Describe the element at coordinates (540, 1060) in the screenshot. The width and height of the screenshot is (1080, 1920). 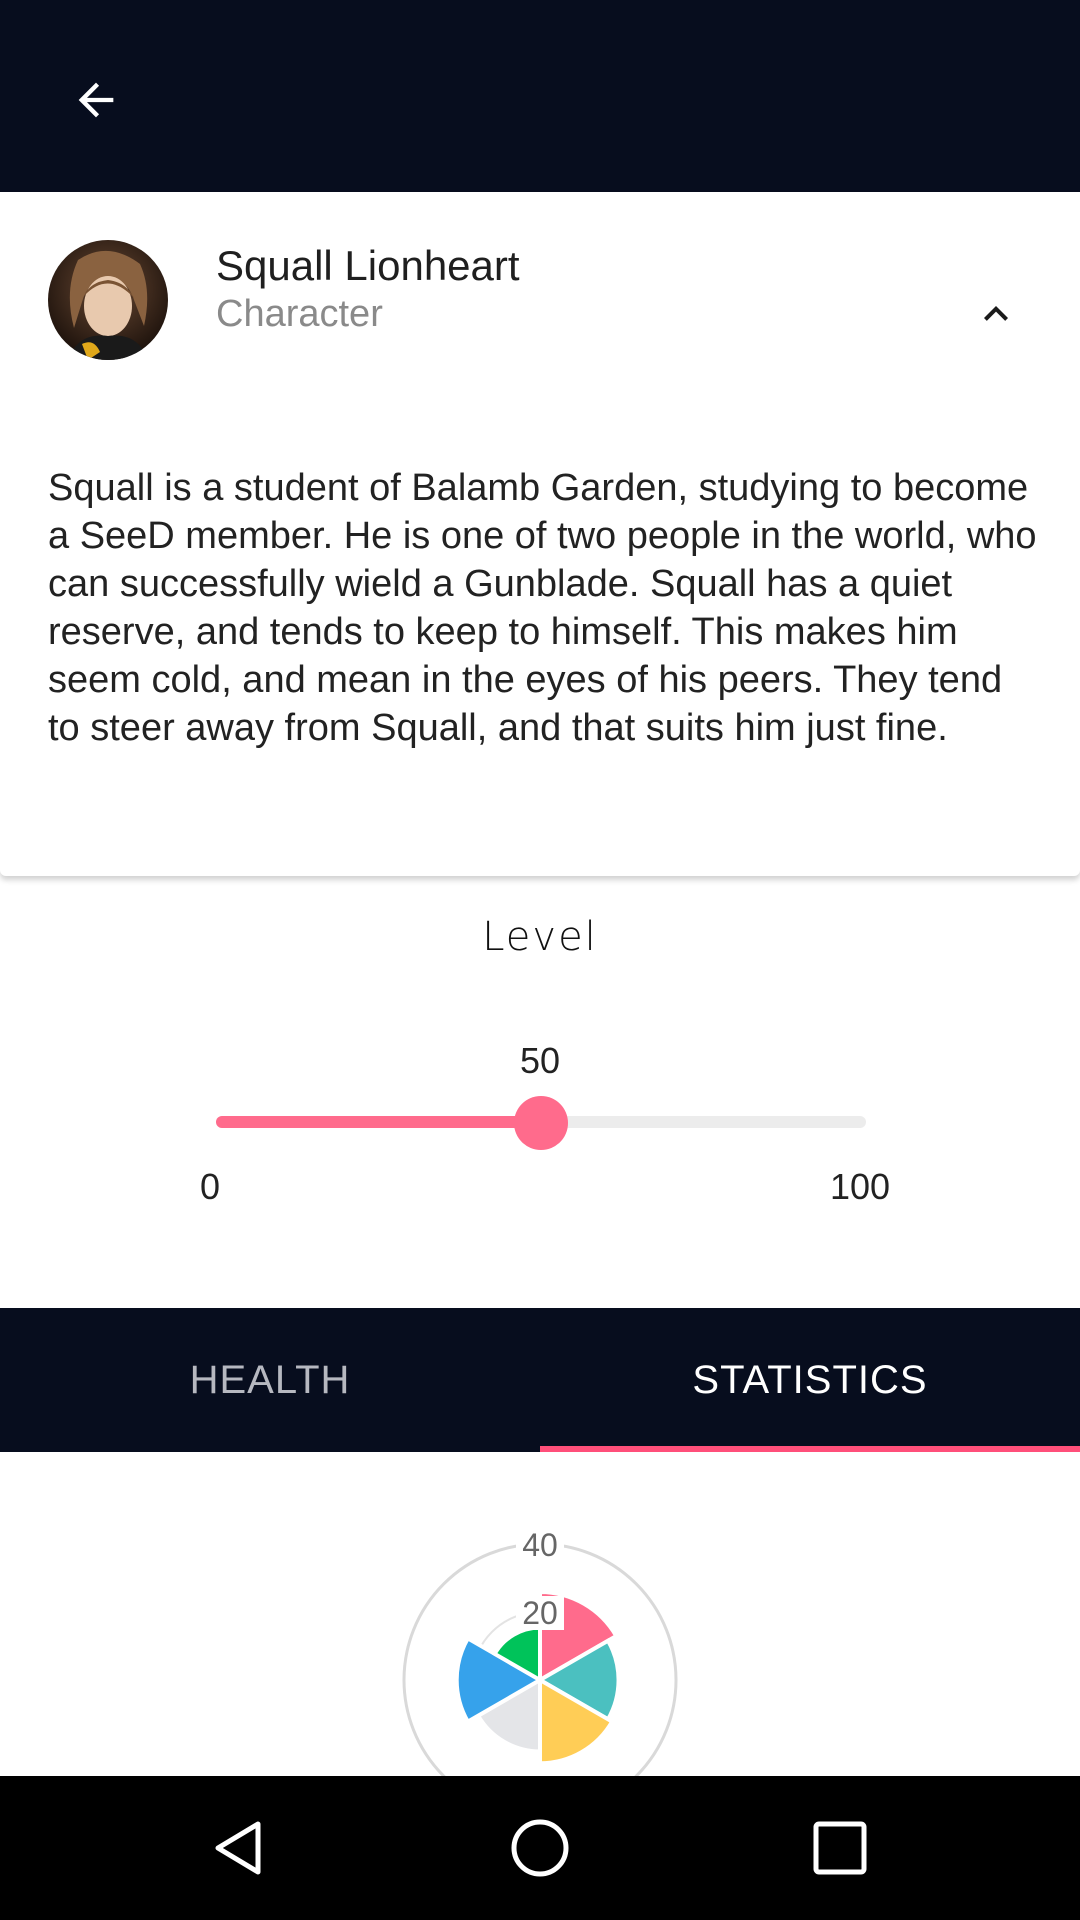
I see `level-value: 50` at that location.